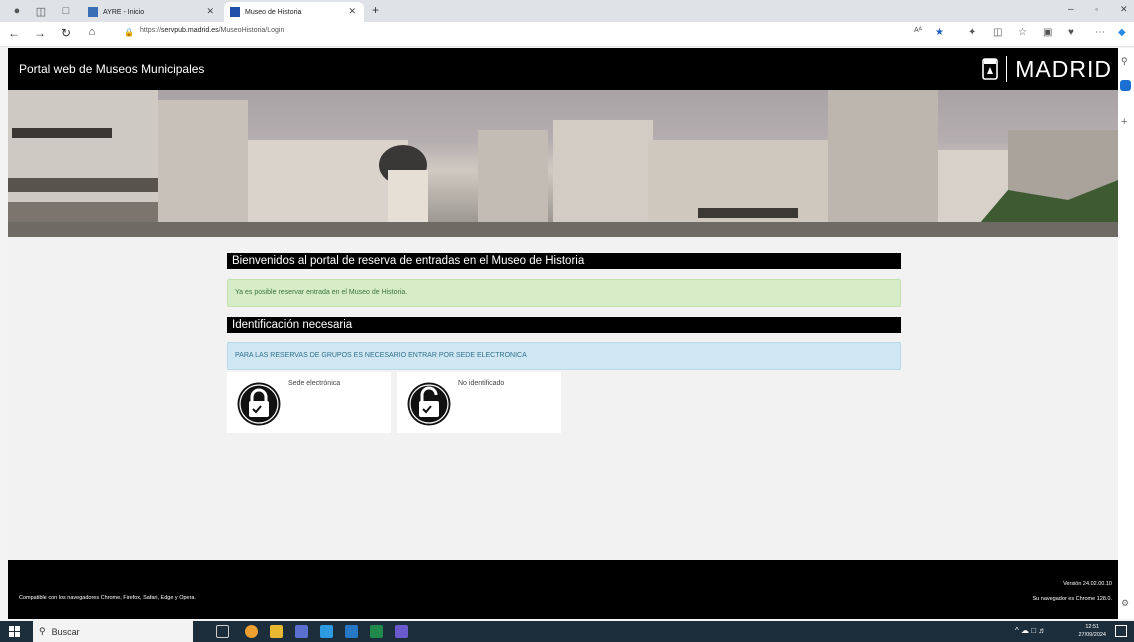 The width and height of the screenshot is (1134, 642). Describe the element at coordinates (481, 383) in the screenshot. I see `option-label: No identificado` at that location.